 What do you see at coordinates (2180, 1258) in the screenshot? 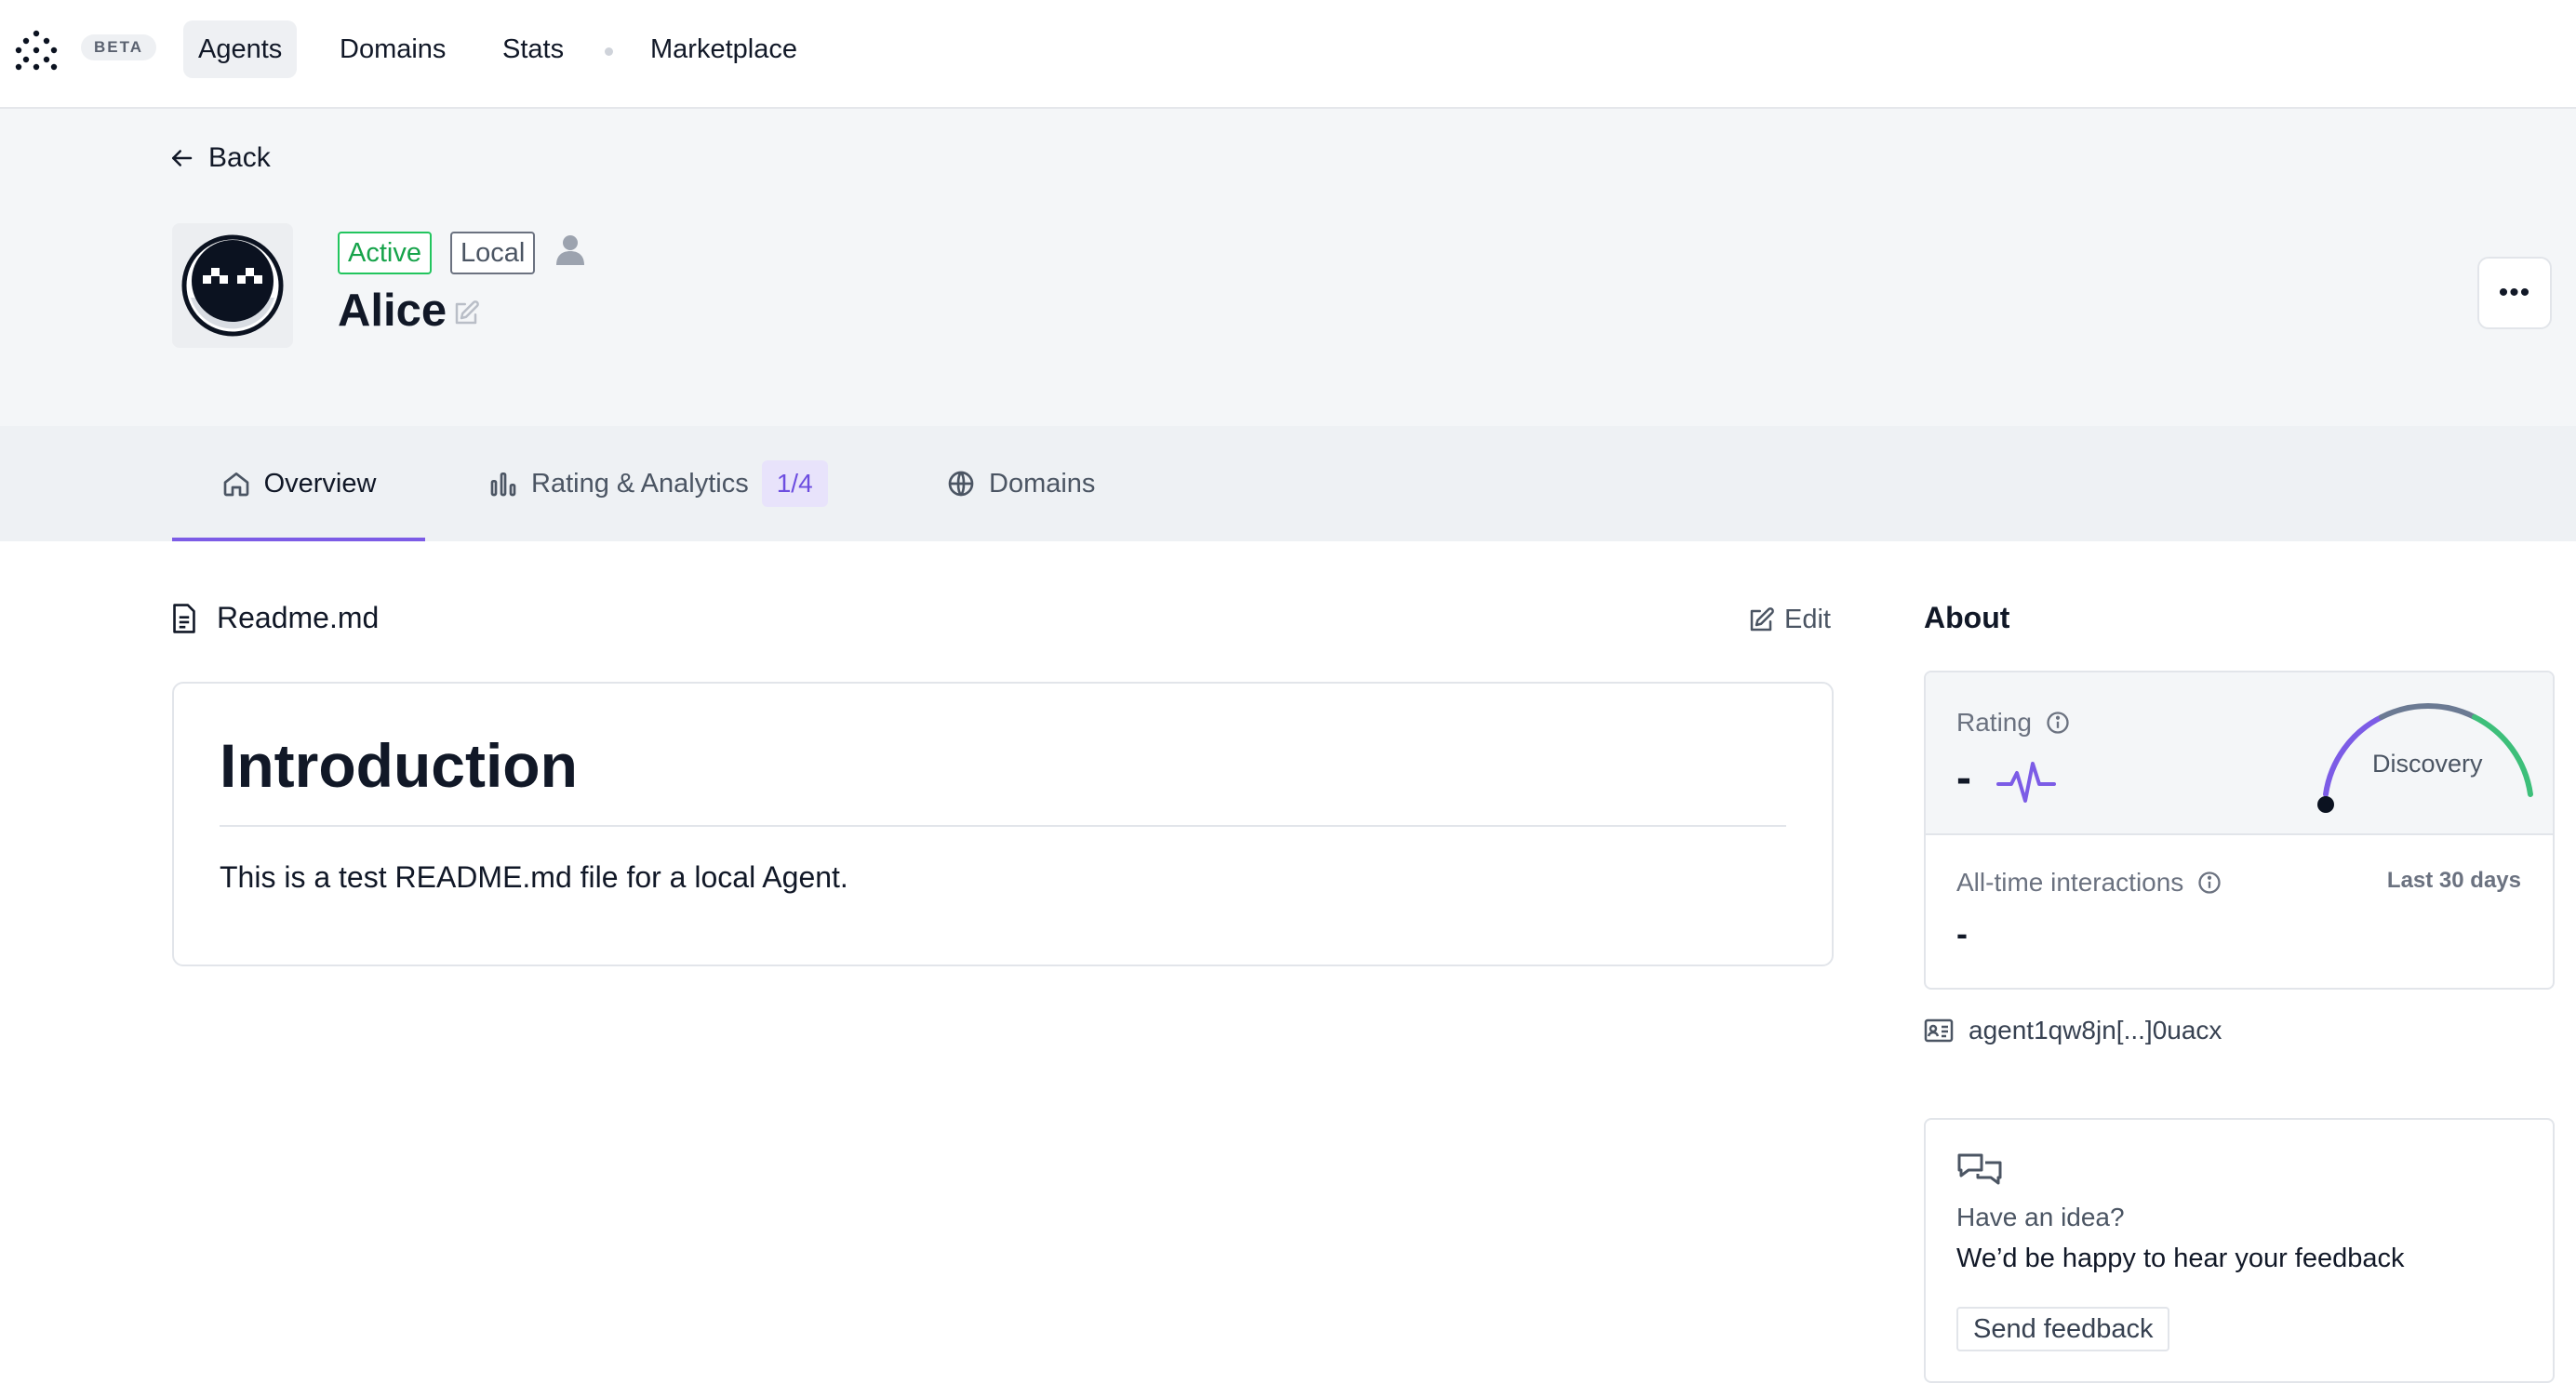
I see `feedback-message: We’d be happy to hear your feedback` at bounding box center [2180, 1258].